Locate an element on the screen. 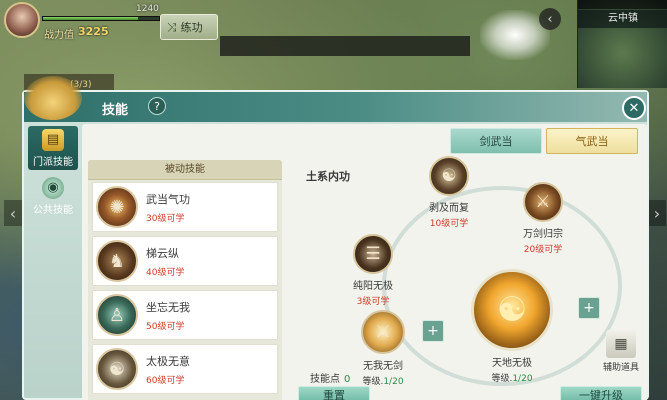  skill-node-chunyang: ☰ 纯阳无极 3级可学 is located at coordinates (373, 270).